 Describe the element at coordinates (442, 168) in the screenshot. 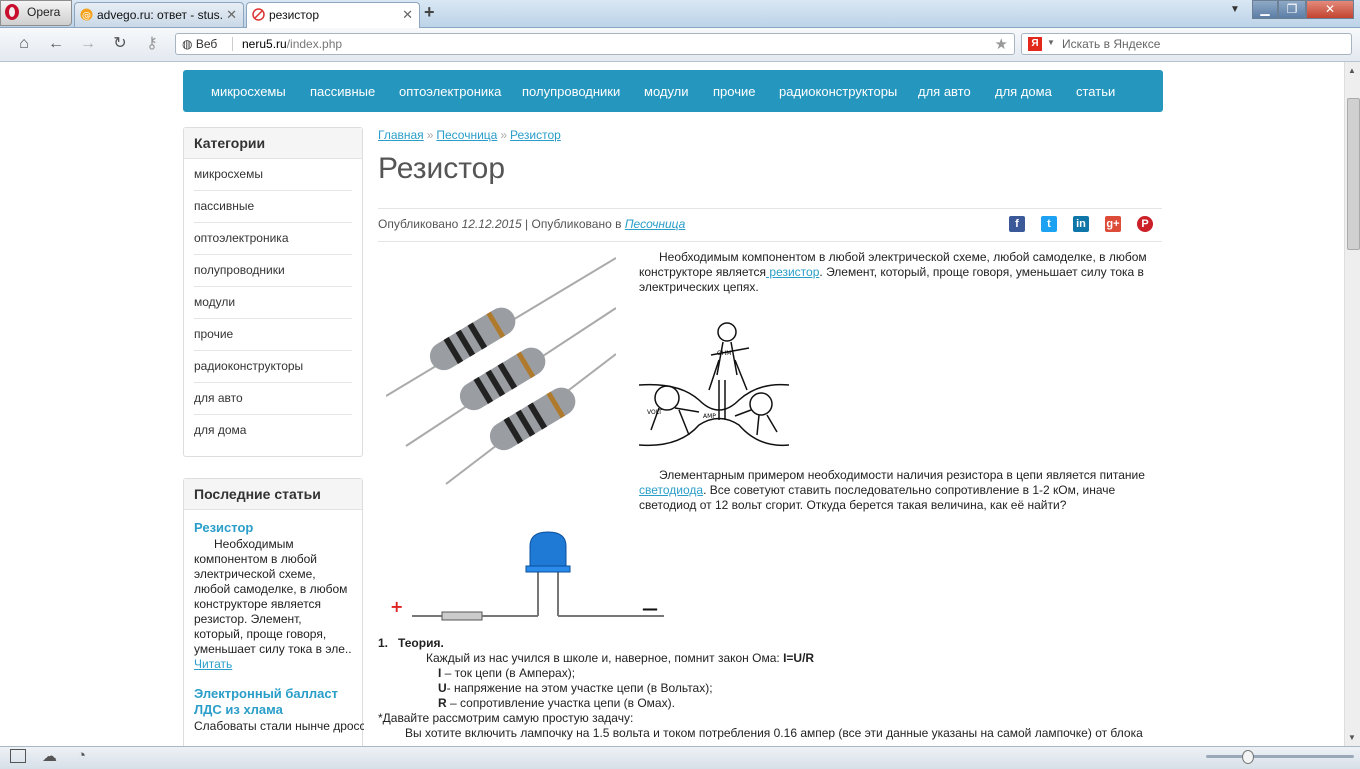

I see `page-title: Резистор` at that location.